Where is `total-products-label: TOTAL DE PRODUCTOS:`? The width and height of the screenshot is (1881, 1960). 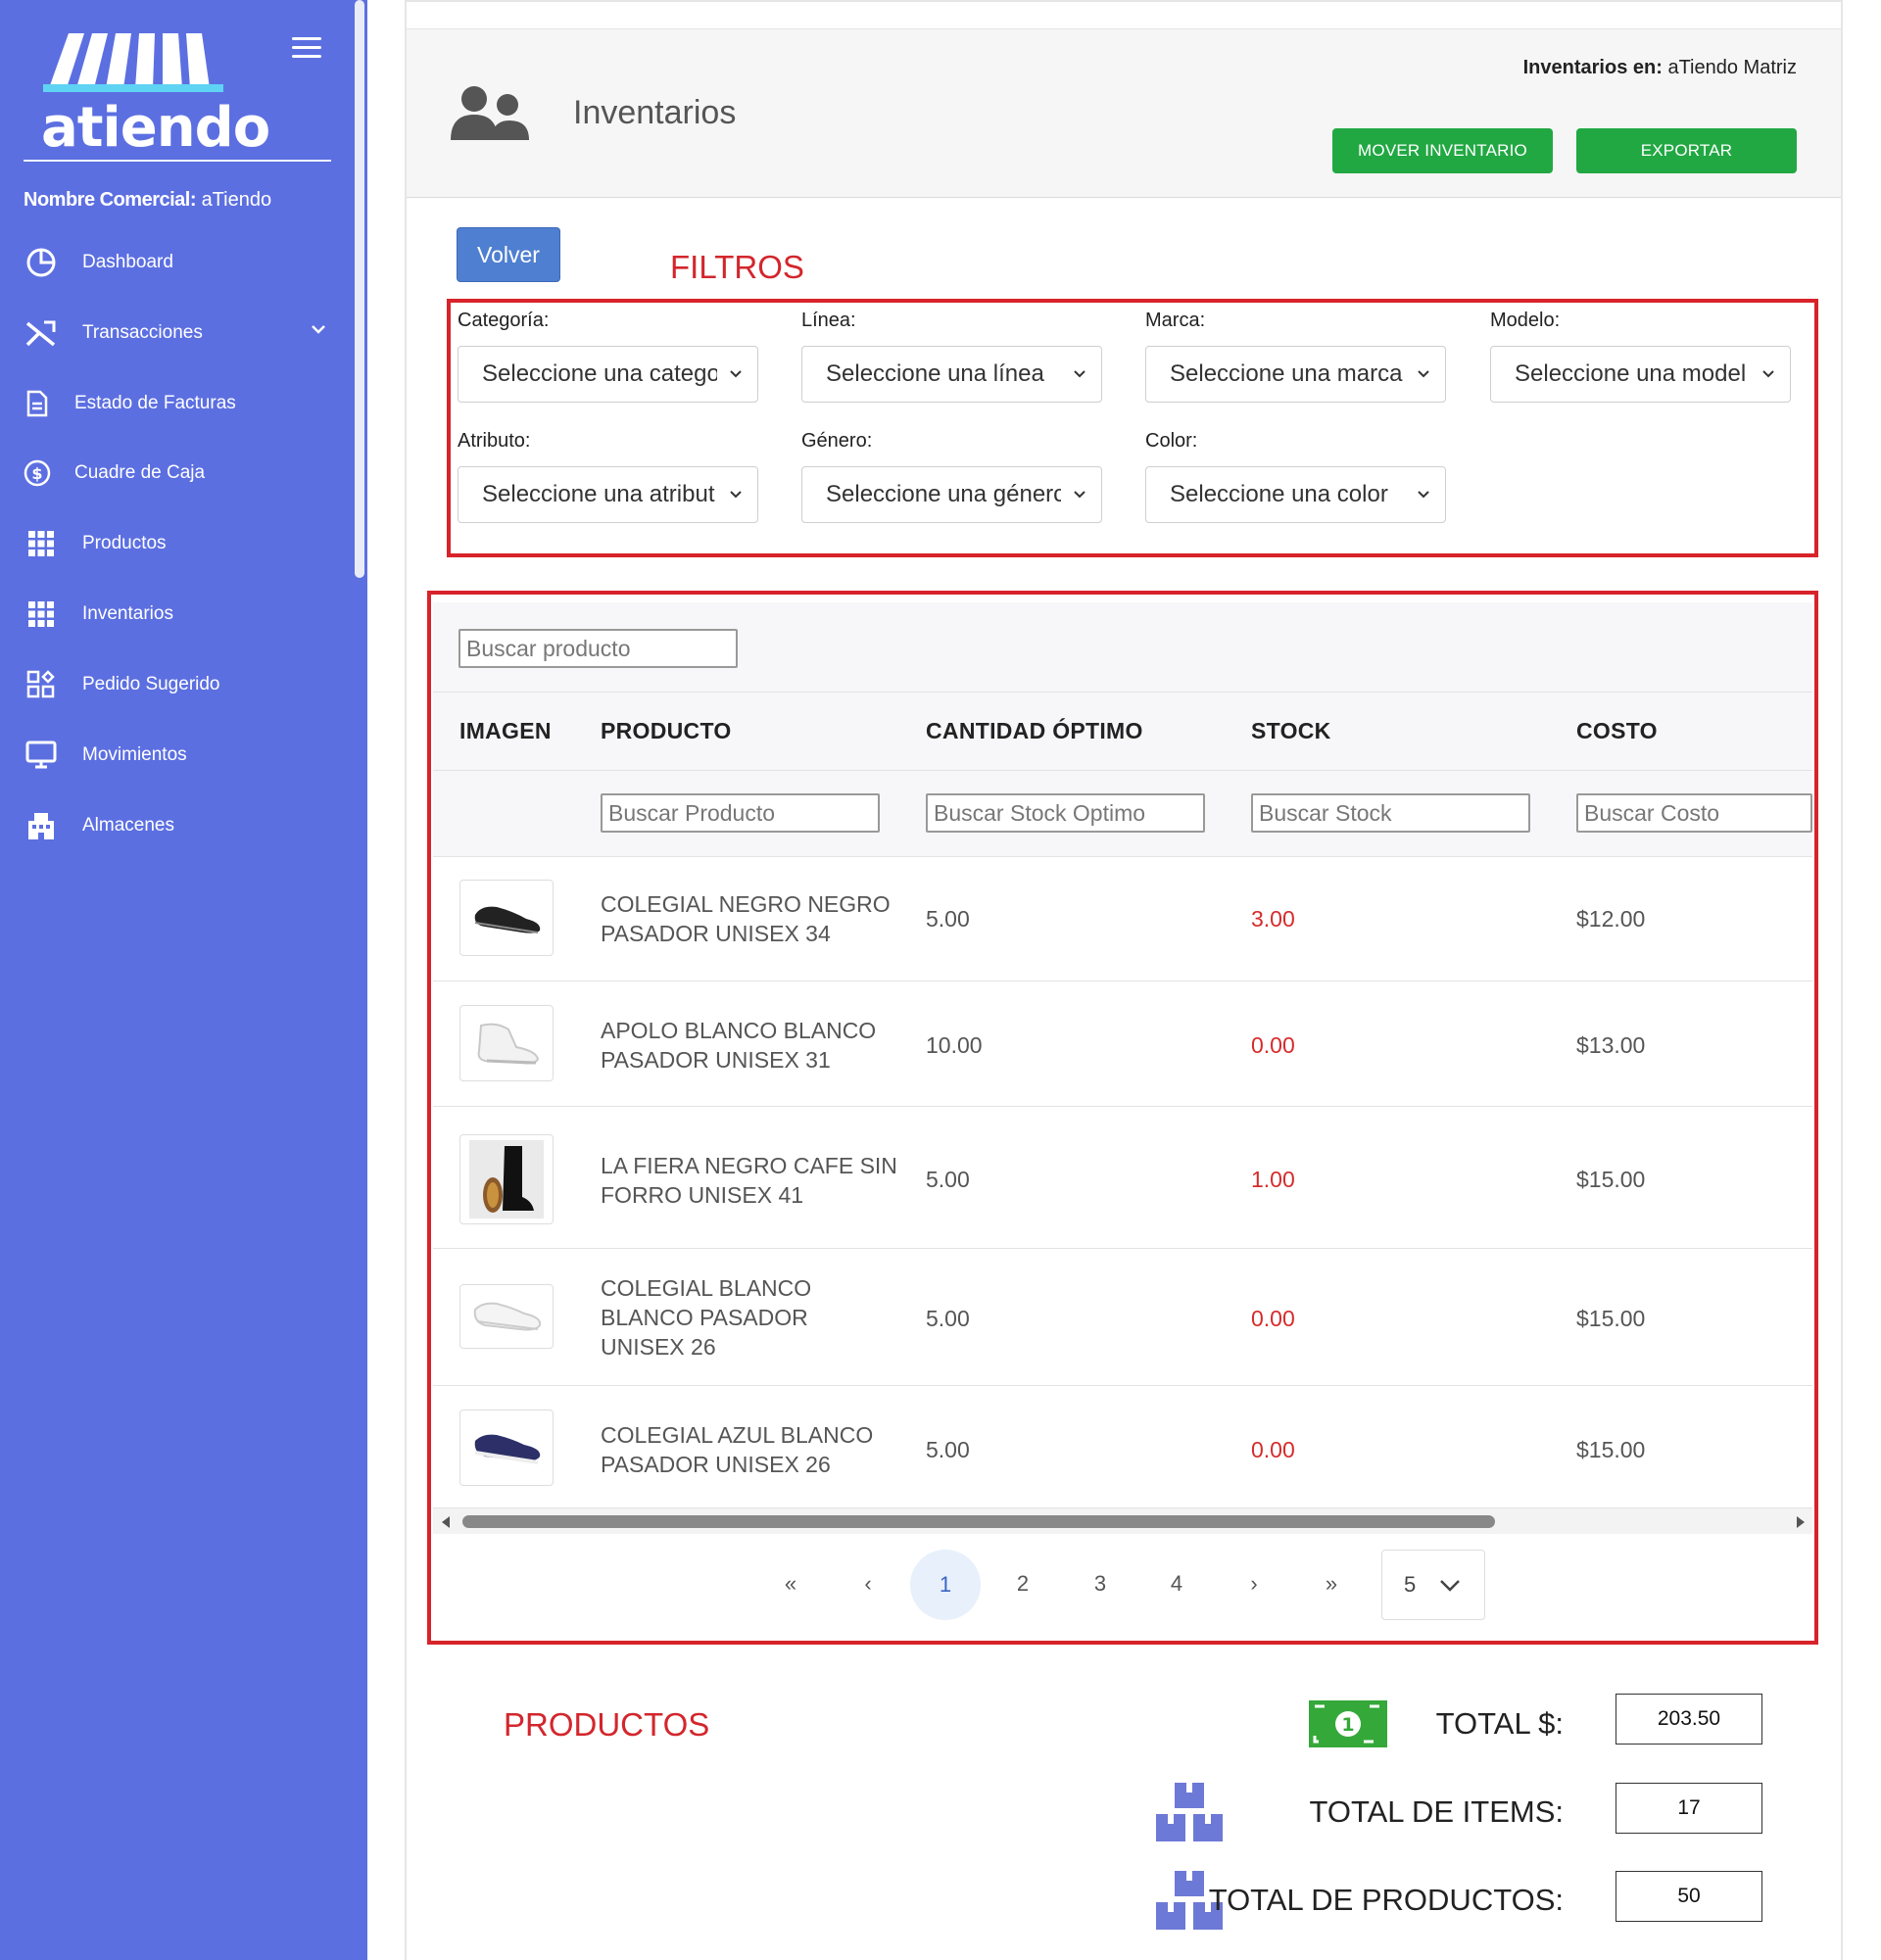
total-products-label: TOTAL DE PRODUCTOS: is located at coordinates (1386, 1900).